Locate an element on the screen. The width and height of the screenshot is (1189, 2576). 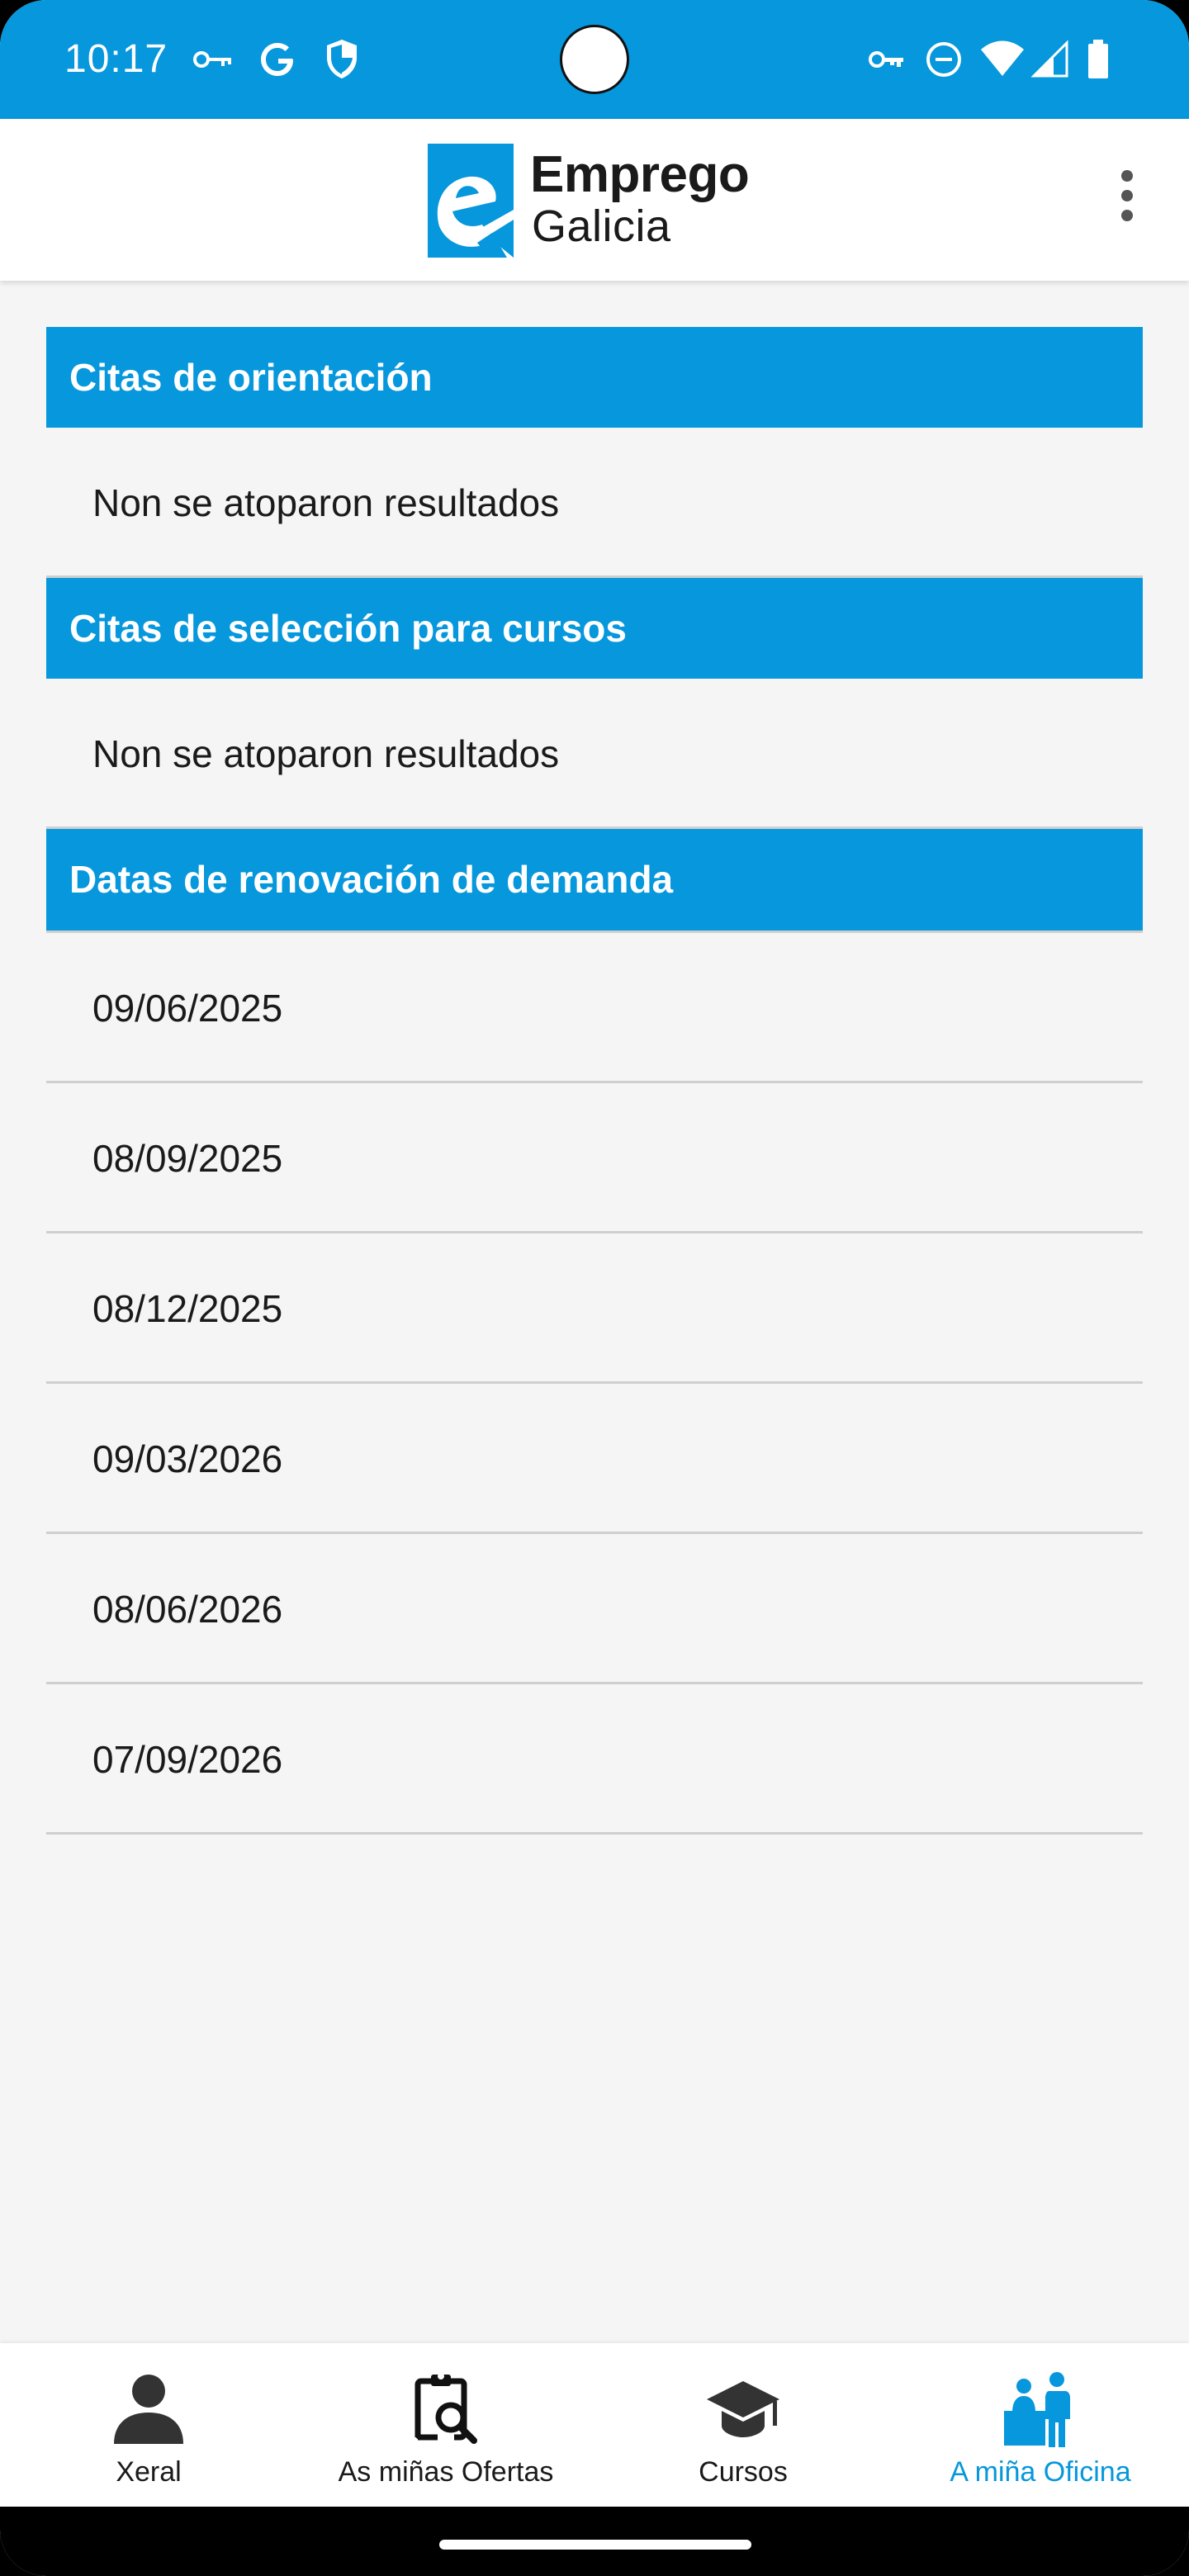
renewal-date-row: 09/03/2026 is located at coordinates (594, 1459).